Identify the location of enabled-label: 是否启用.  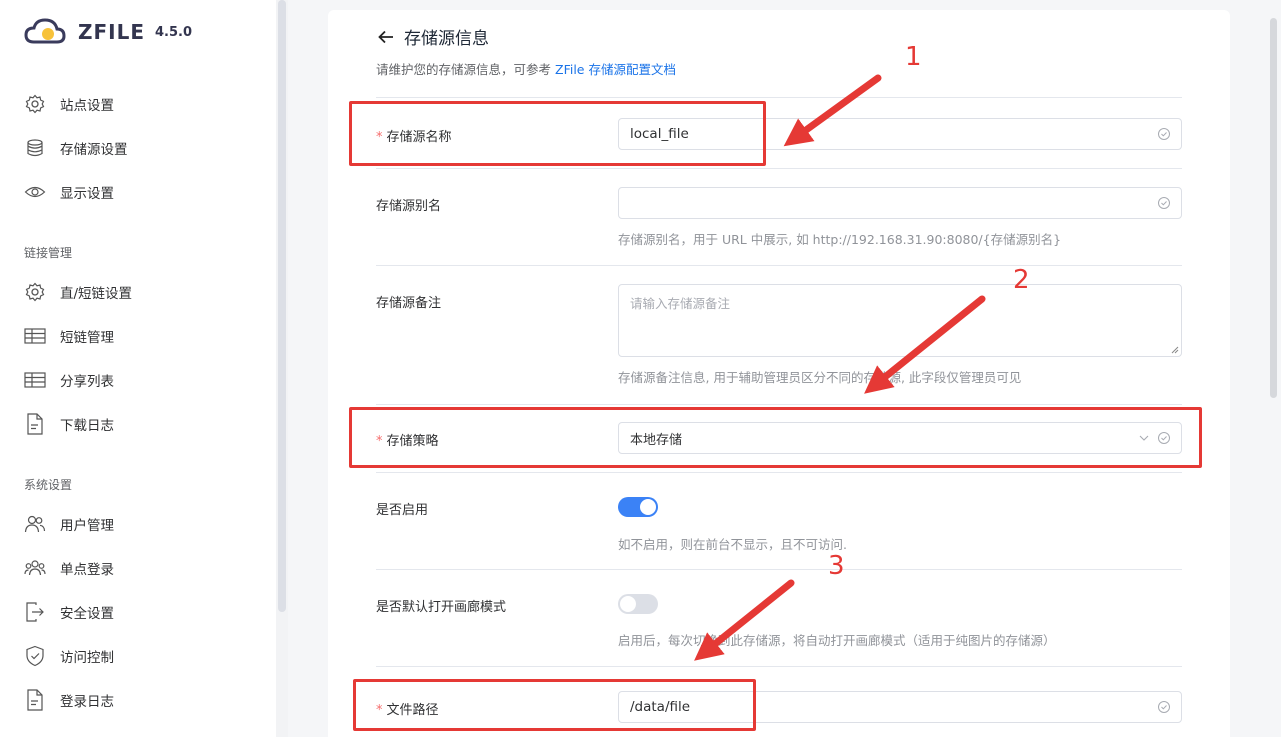
(402, 510).